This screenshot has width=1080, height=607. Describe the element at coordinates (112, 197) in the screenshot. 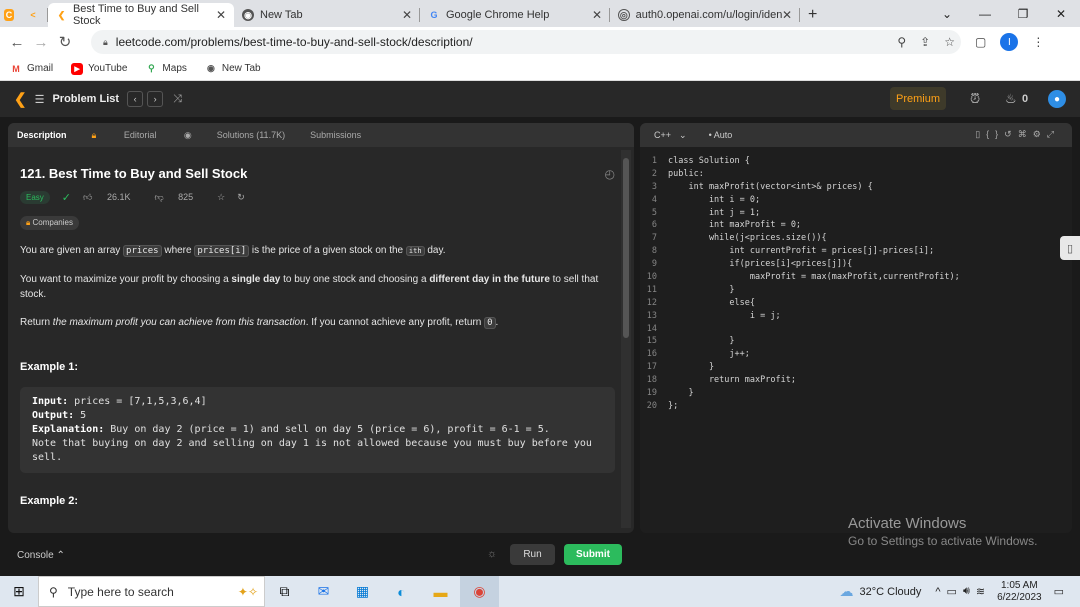

I see `like-button: 👍︎ 26.1K` at that location.